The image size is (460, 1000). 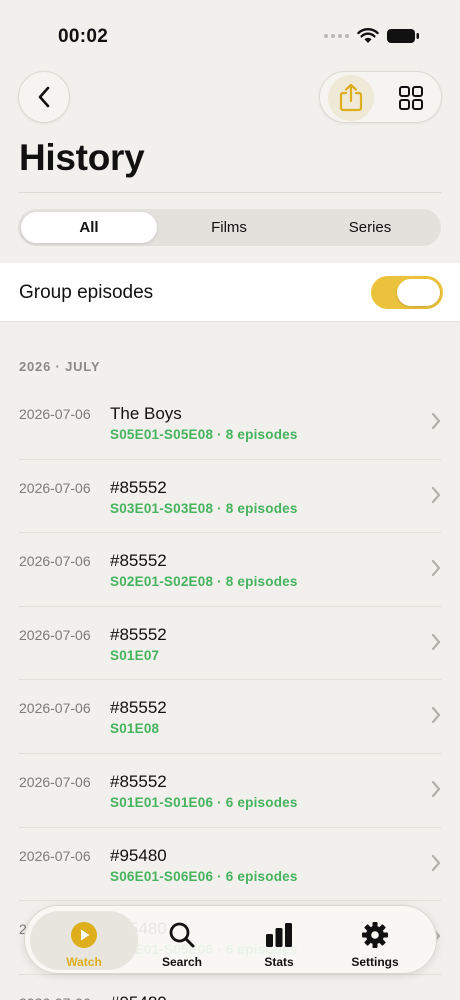 What do you see at coordinates (146, 413) in the screenshot?
I see `row-title: The Boys` at bounding box center [146, 413].